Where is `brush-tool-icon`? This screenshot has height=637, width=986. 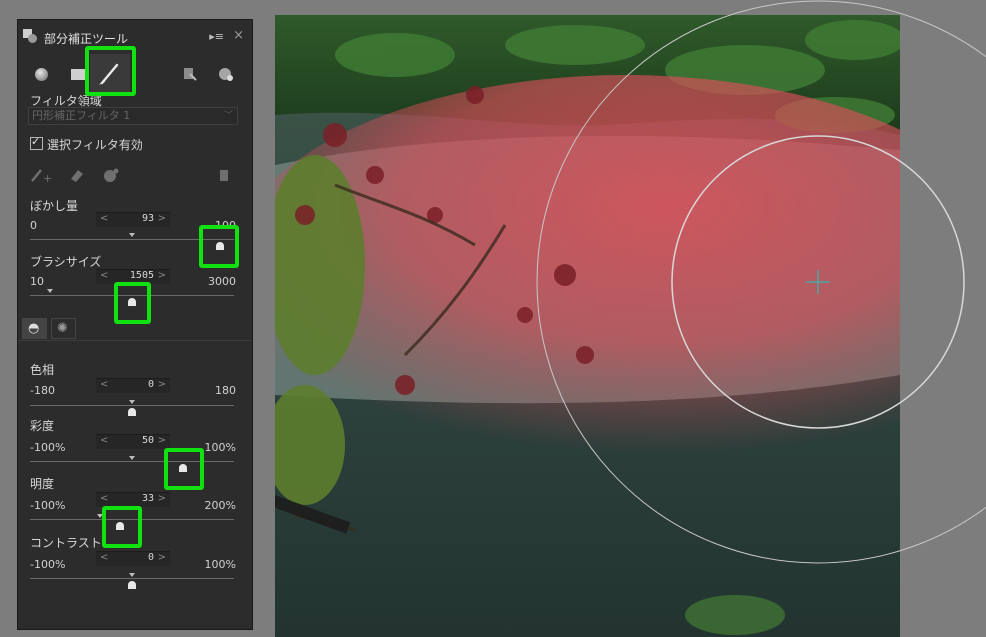 brush-tool-icon is located at coordinates (110, 74).